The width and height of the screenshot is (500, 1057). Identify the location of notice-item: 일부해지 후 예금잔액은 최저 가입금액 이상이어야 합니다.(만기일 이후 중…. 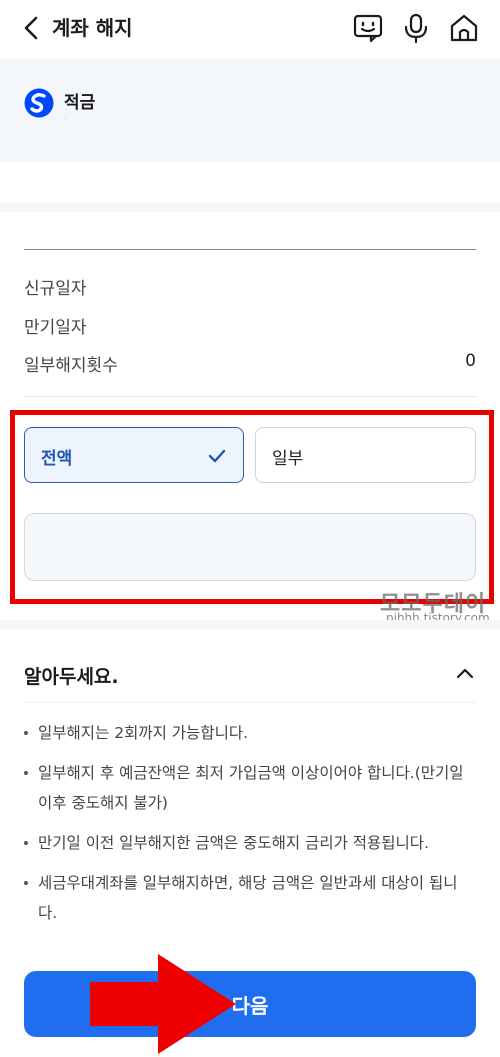
(250, 788).